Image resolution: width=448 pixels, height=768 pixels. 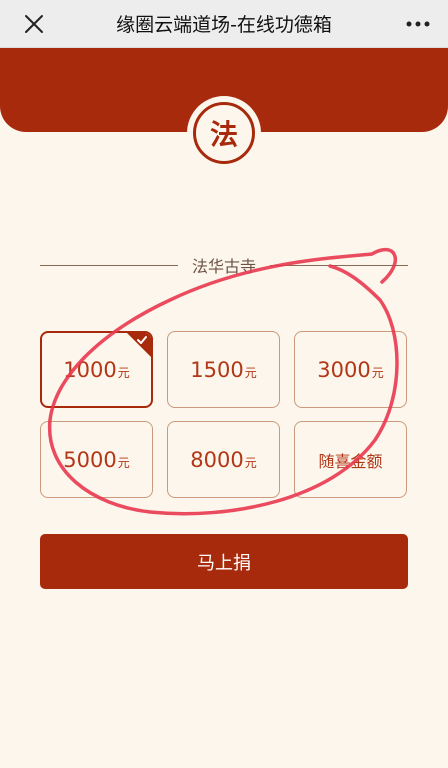 What do you see at coordinates (339, 265) in the screenshot?
I see `divider-right` at bounding box center [339, 265].